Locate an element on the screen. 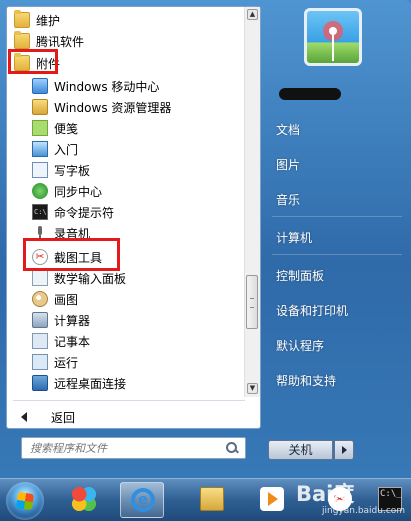 The height and width of the screenshot is (521, 411). right-item-music: 音乐 is located at coordinates (288, 199).